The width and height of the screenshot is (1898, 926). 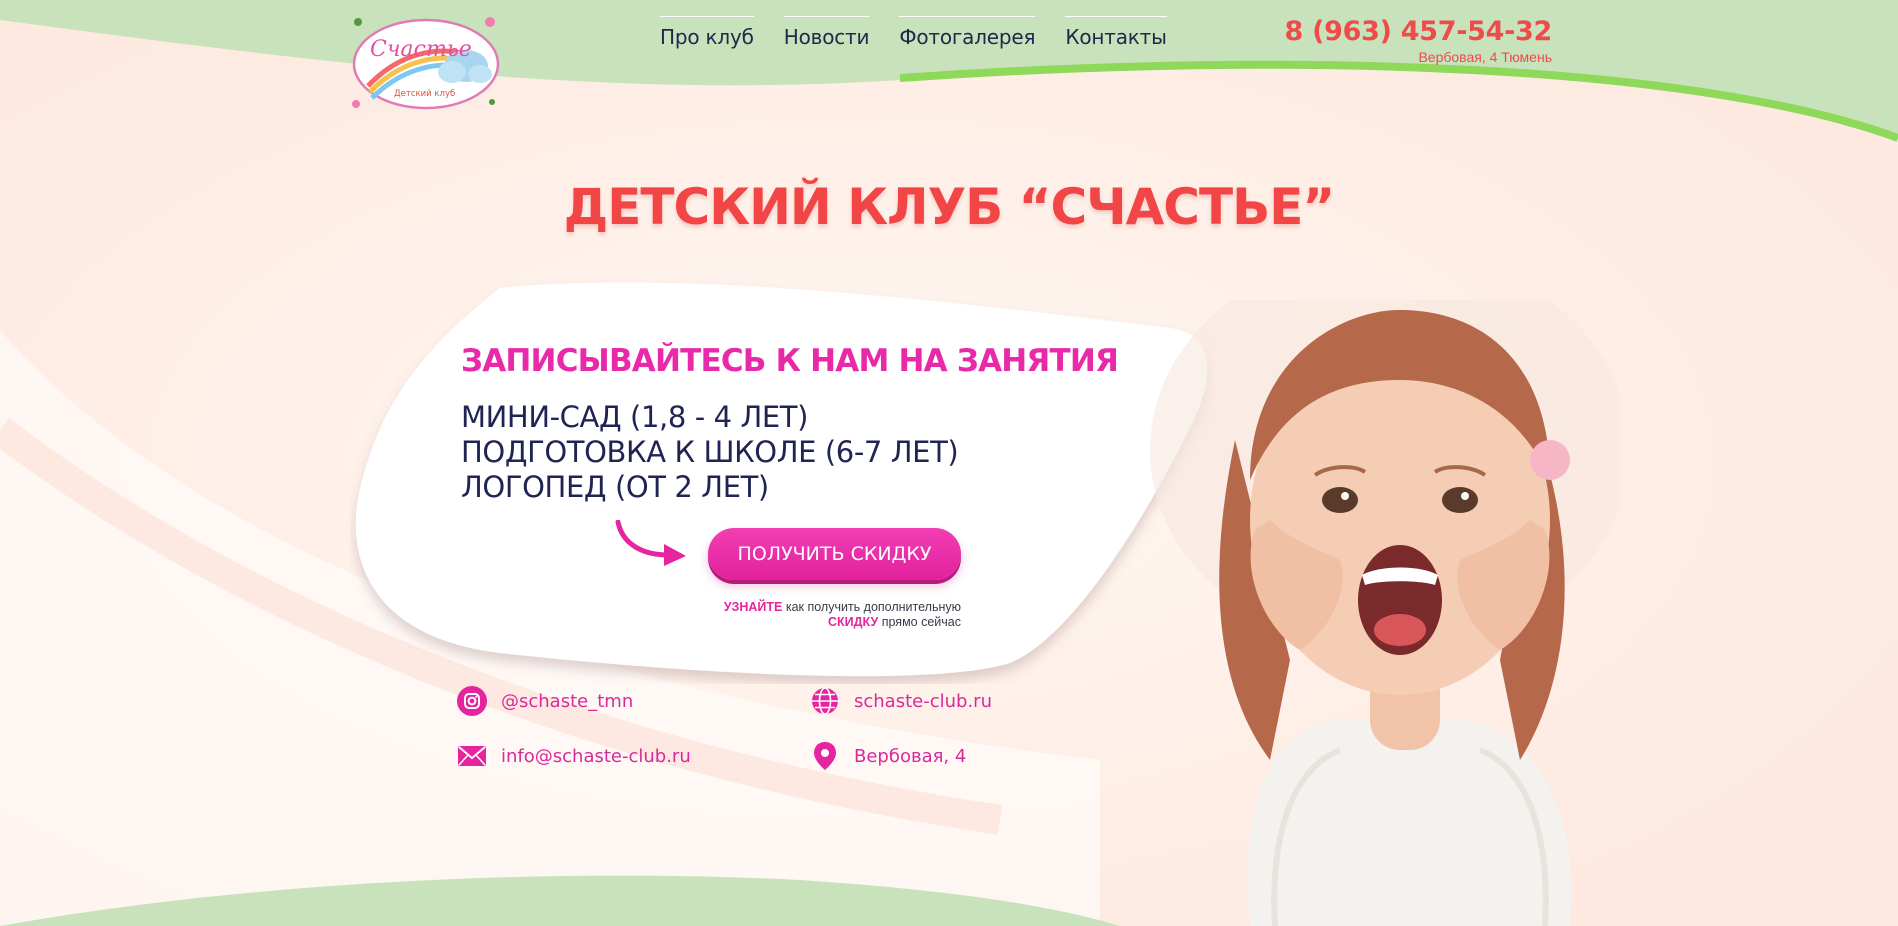 I want to click on main-nav: Про клуб Новости Фотогалерея Контакты, so click(x=913, y=32).